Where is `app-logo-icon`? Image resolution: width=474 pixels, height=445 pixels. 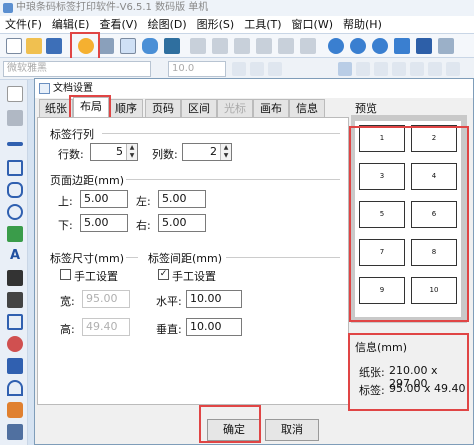 app-logo-icon is located at coordinates (8, 8).